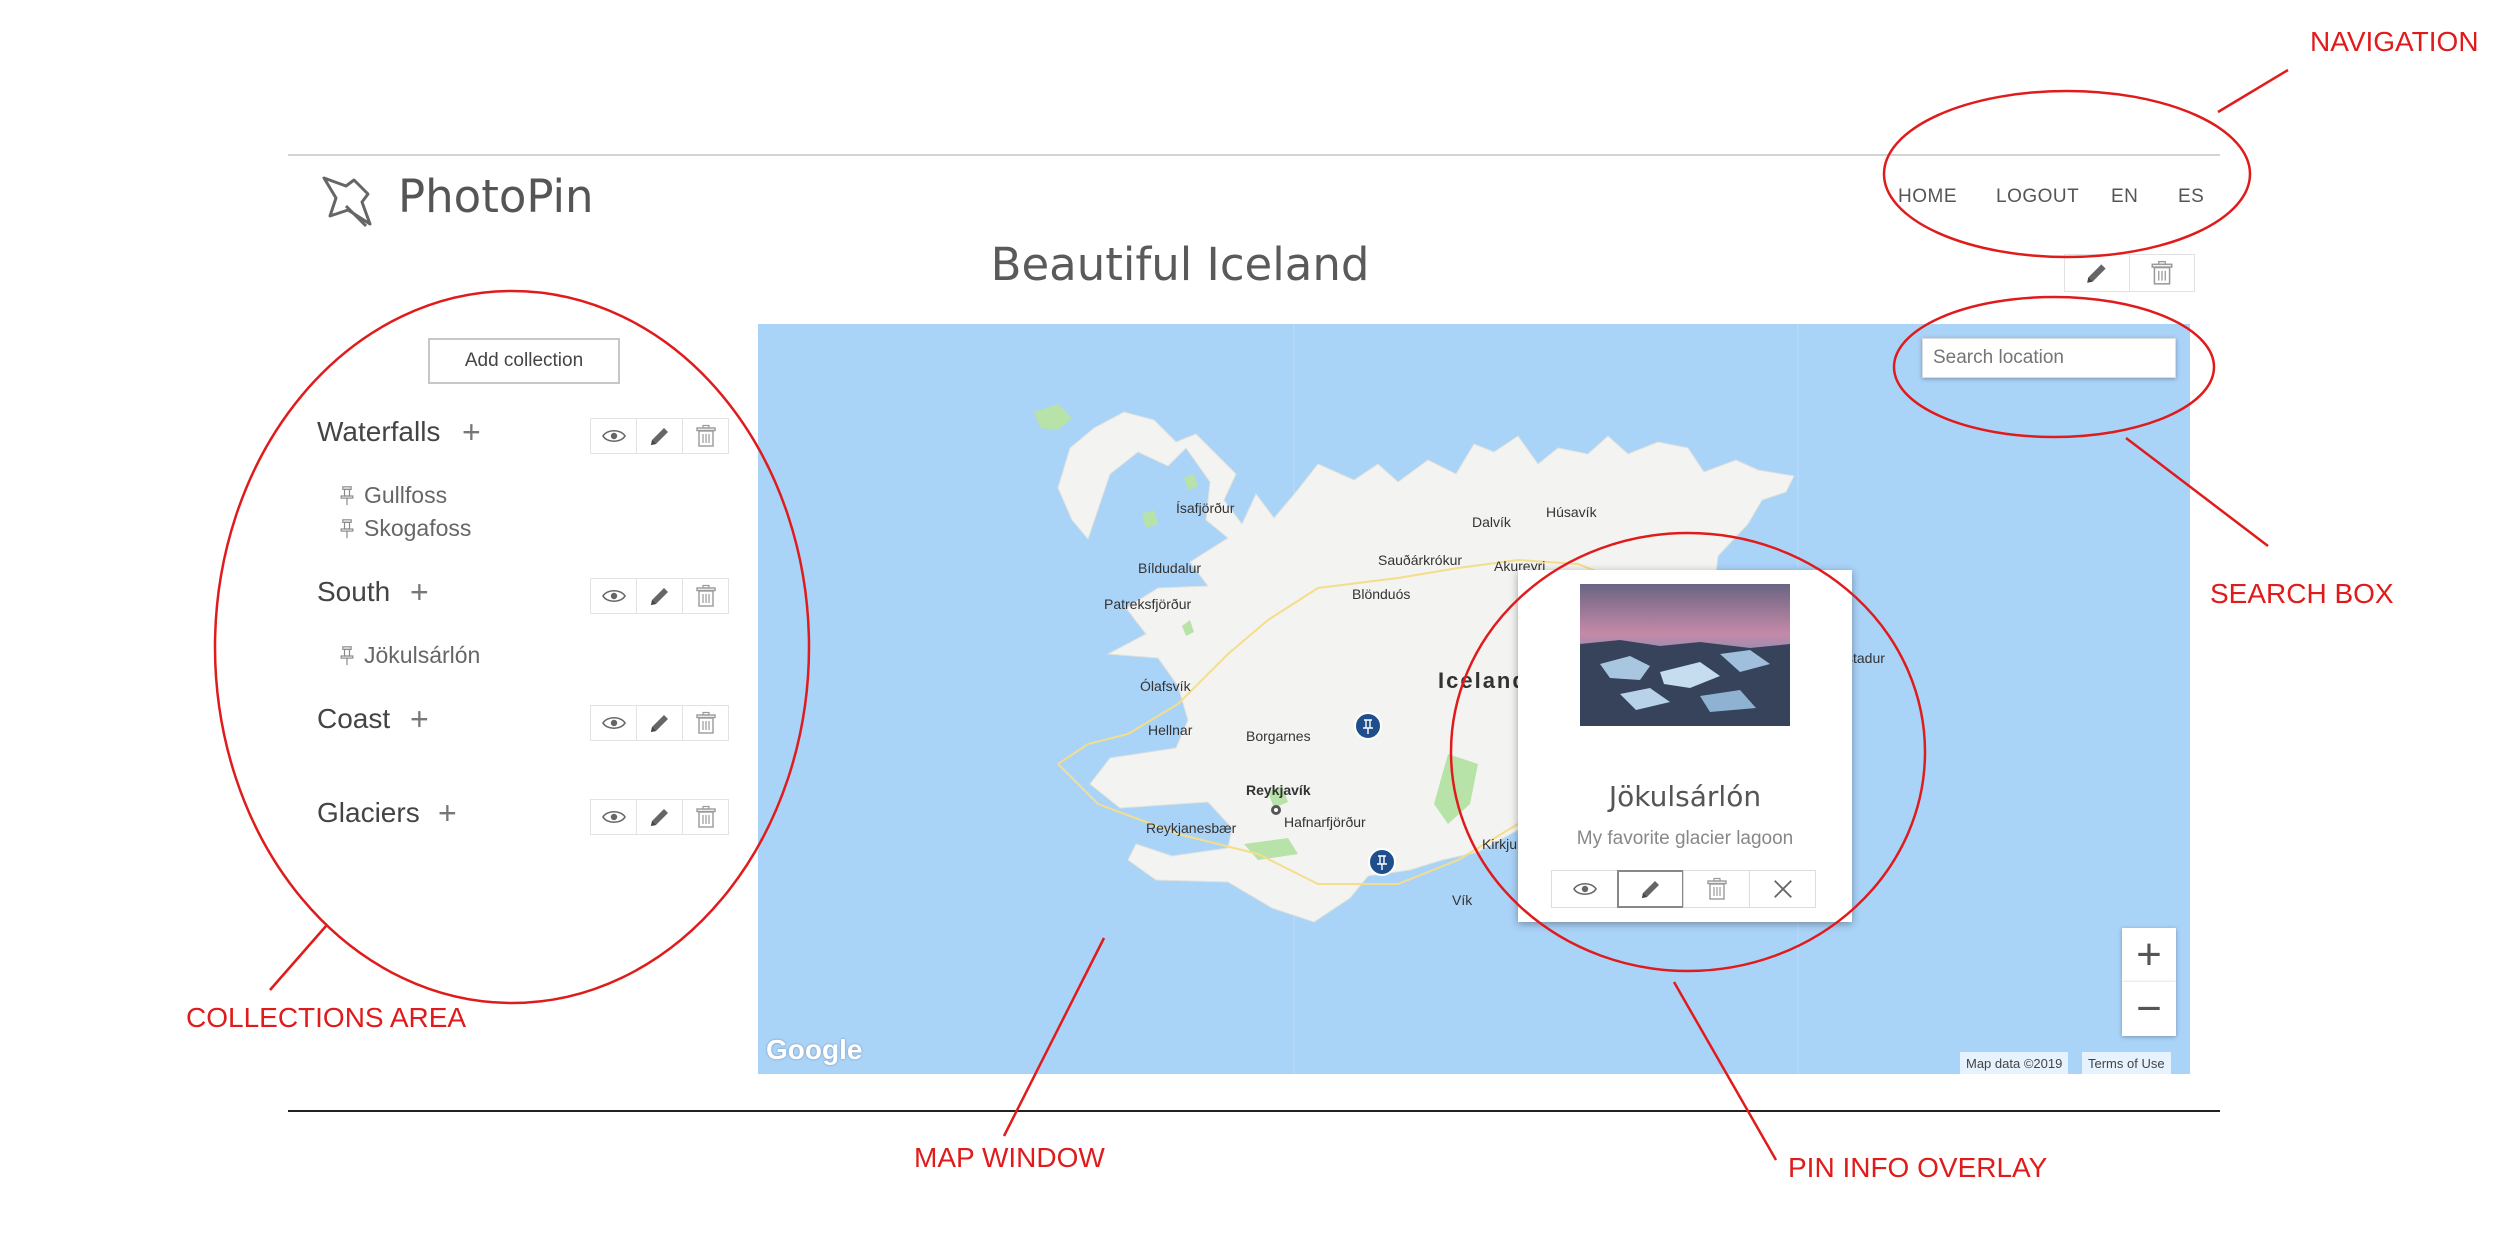  I want to click on place-label: Reykjanesbær, so click(1191, 828).